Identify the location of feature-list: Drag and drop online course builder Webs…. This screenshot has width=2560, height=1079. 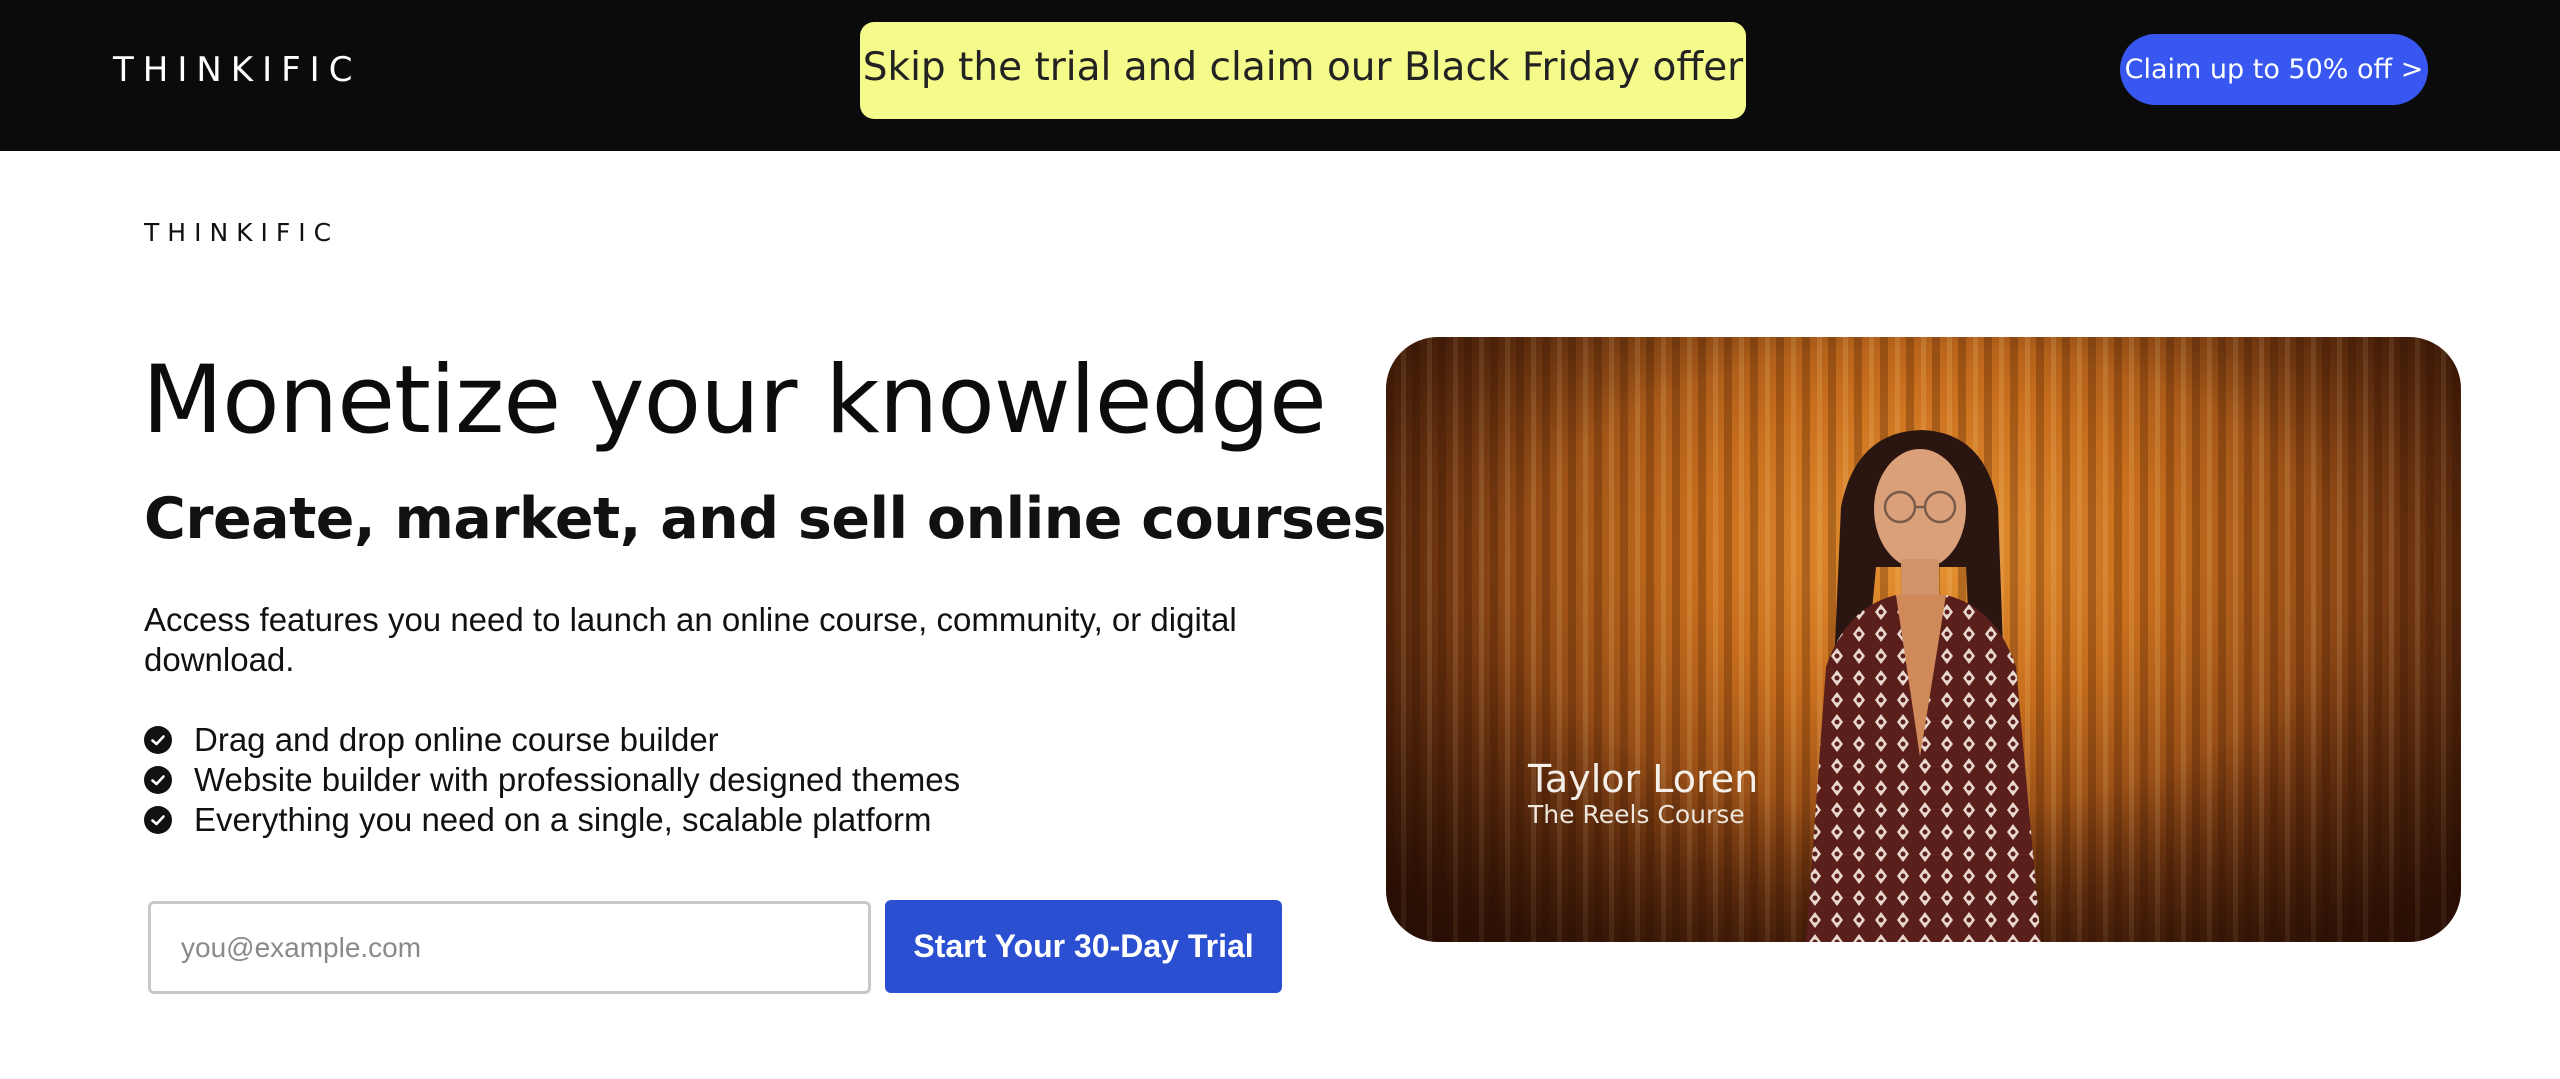
(552, 780).